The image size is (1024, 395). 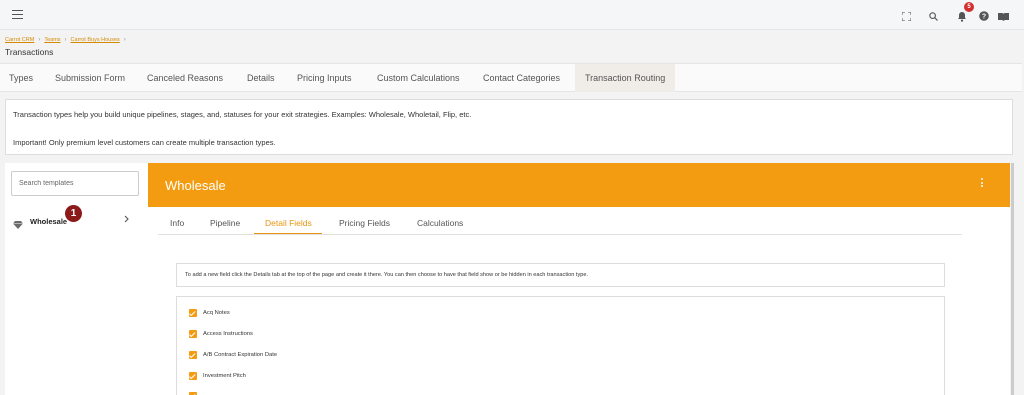 I want to click on subtab-pricing-fields: Pricing Fields, so click(x=364, y=222).